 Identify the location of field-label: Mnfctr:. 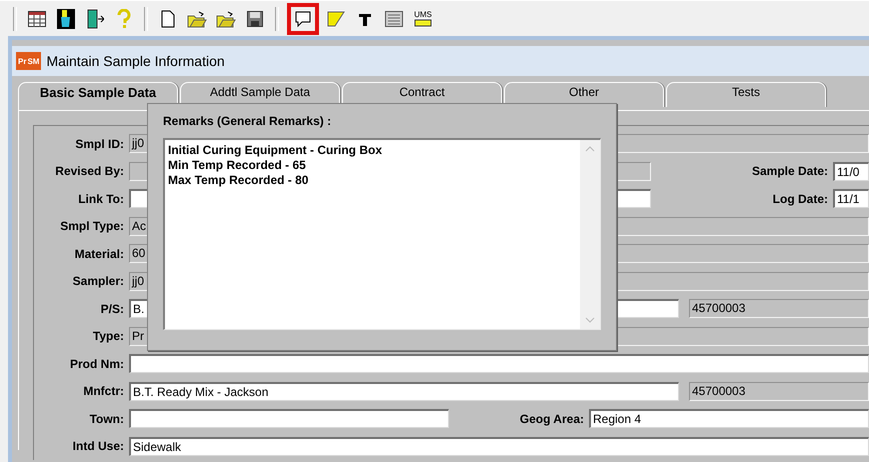
(103, 391).